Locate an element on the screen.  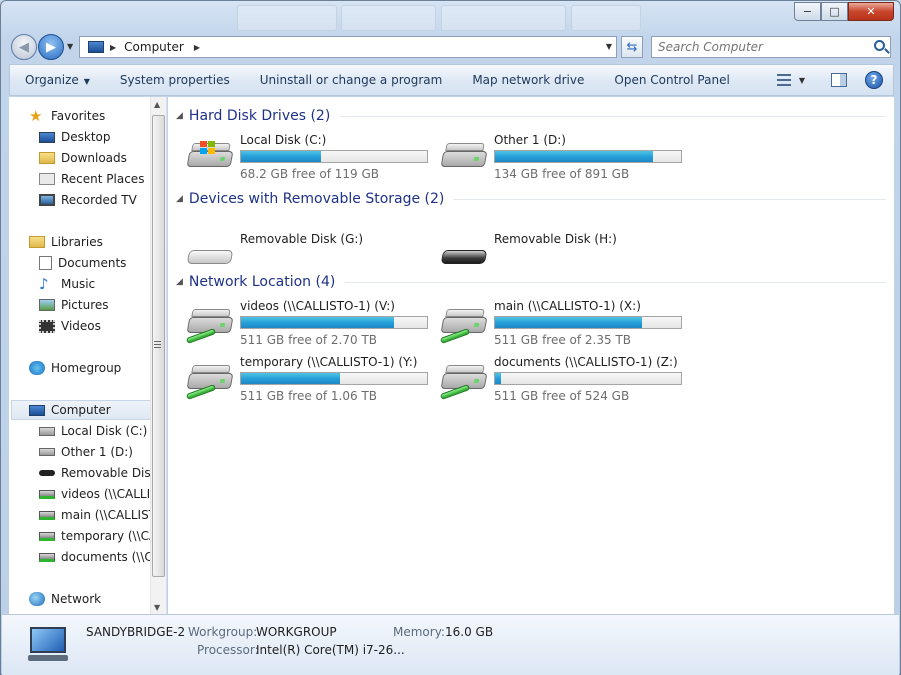
nav-item-documents-share: documents (\\CA is located at coordinates (95, 557).